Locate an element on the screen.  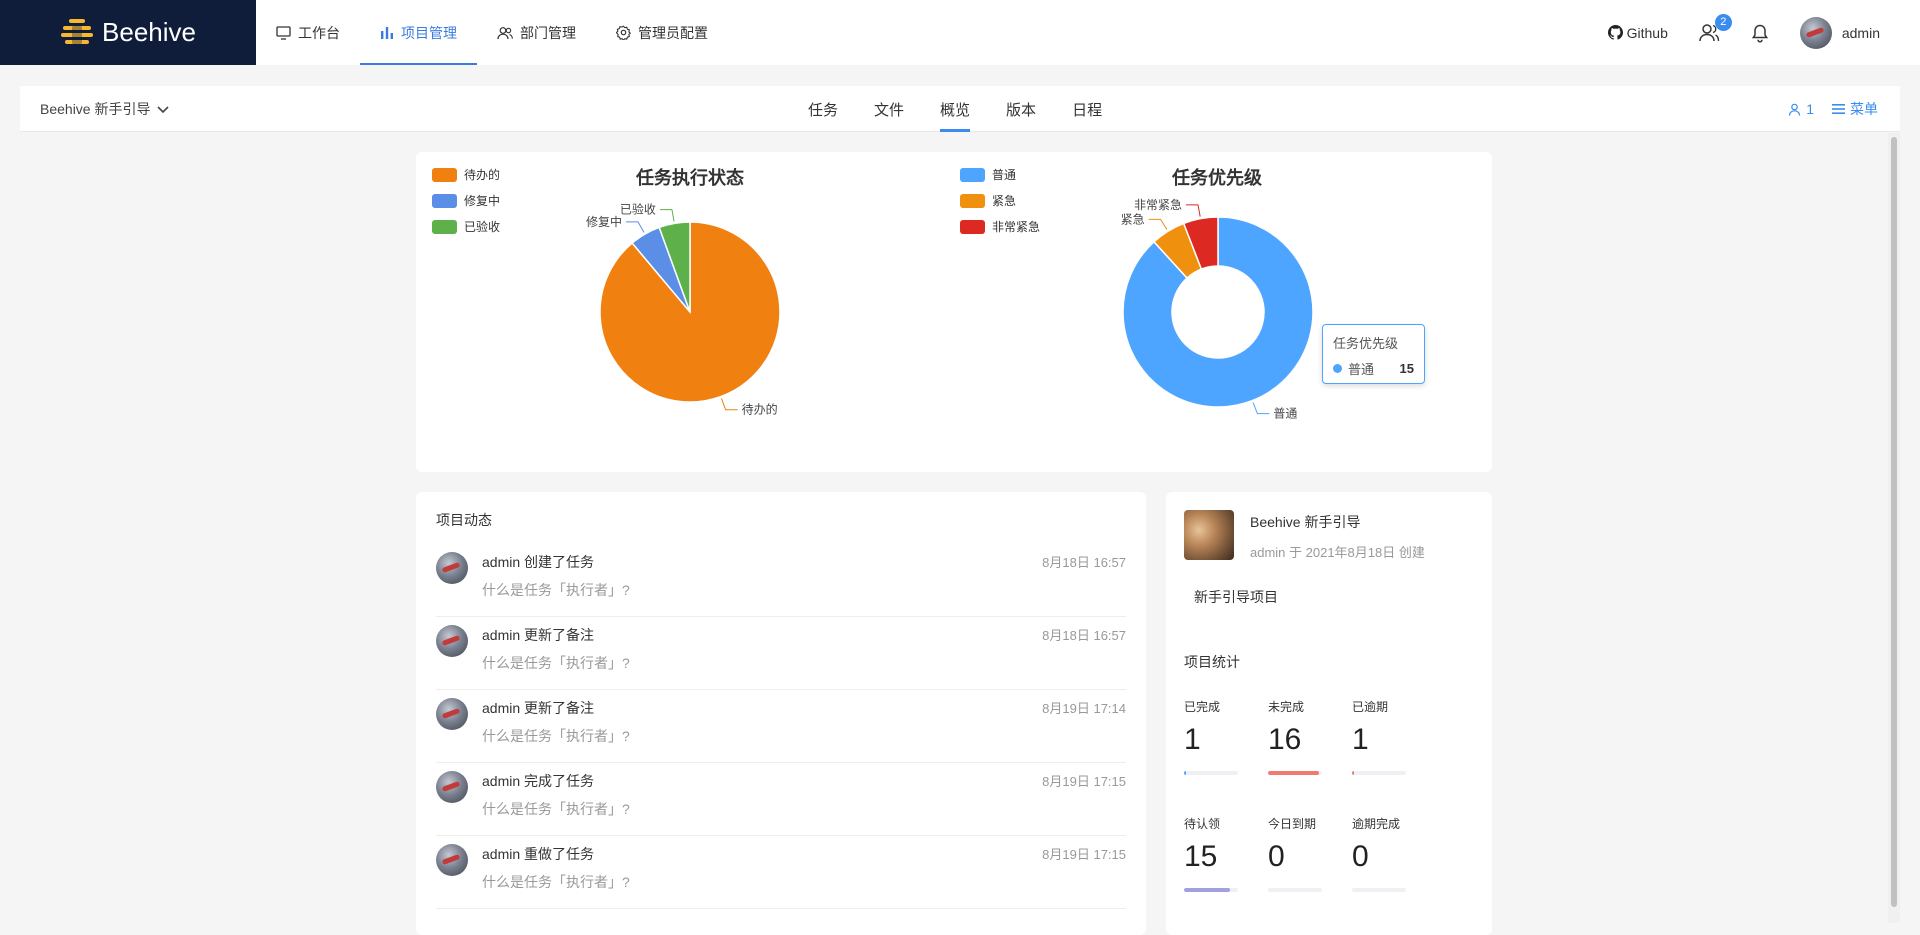
pie-label: 紧急 is located at coordinates (1133, 218).